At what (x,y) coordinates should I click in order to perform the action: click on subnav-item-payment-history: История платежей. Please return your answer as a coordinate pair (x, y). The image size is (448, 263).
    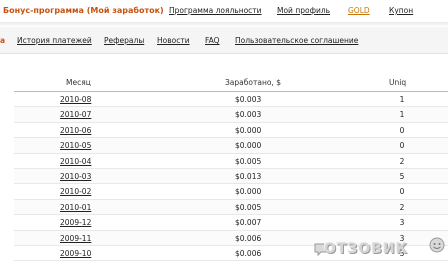
    Looking at the image, I should click on (54, 40).